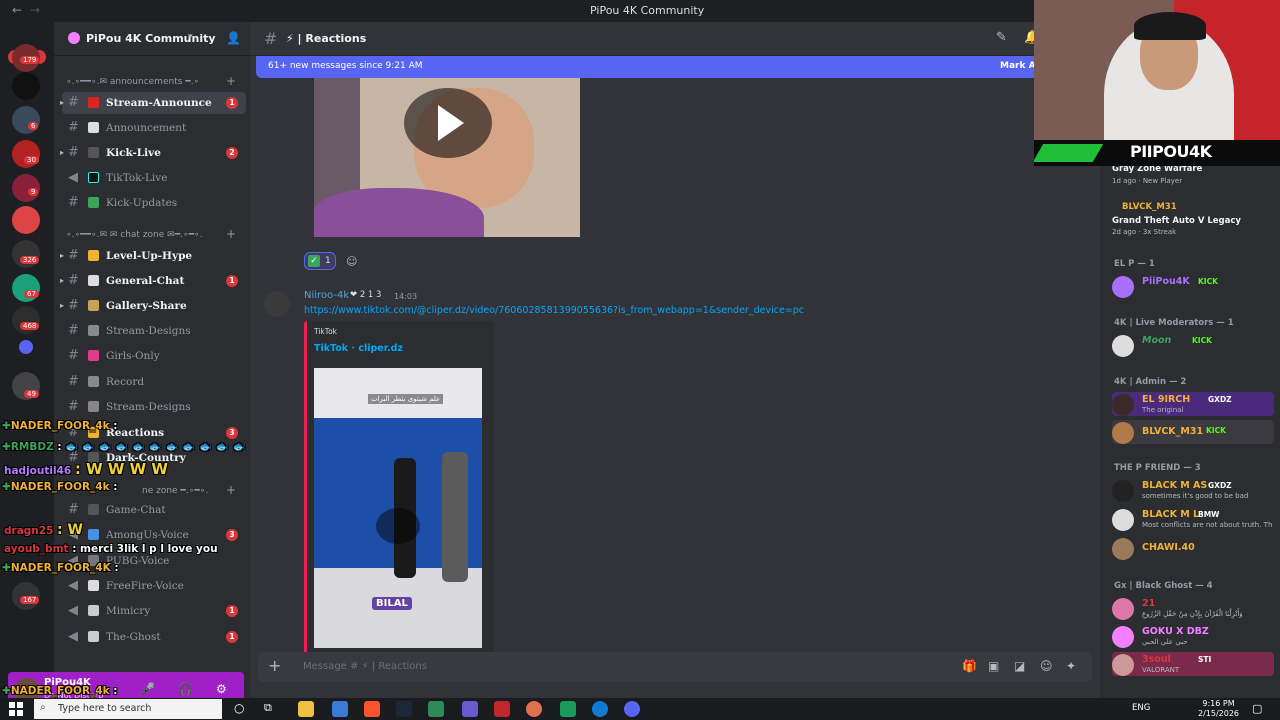  What do you see at coordinates (153, 153) in the screenshot?
I see `channel-kick-live: ▸ # Kick-Live 2` at bounding box center [153, 153].